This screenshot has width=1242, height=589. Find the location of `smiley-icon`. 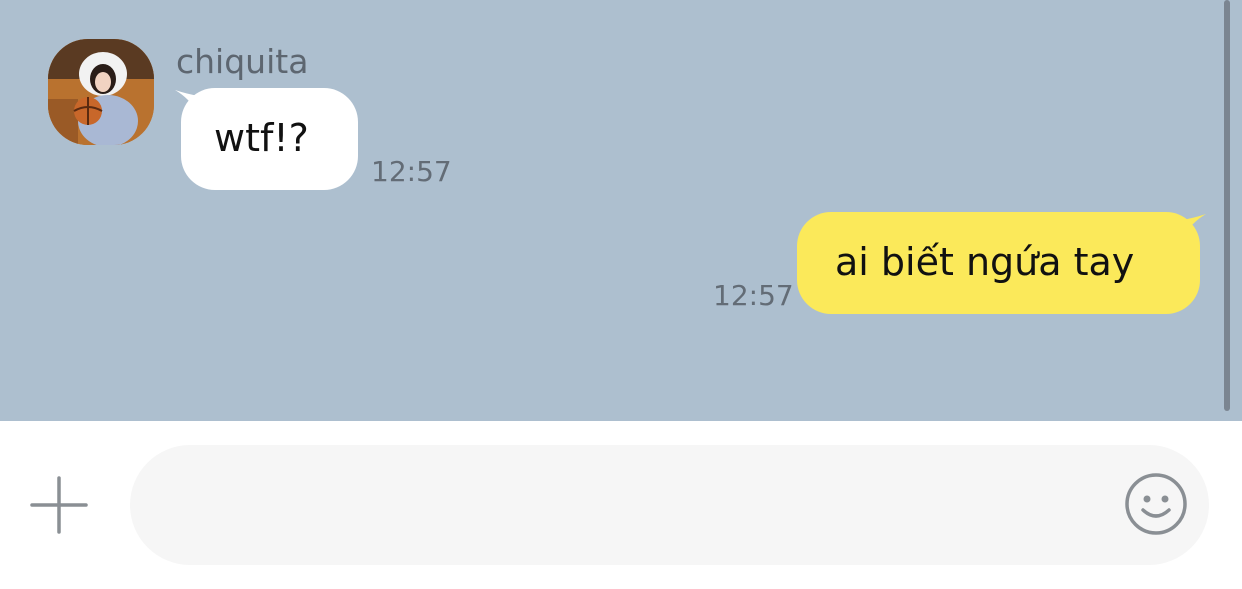

smiley-icon is located at coordinates (1156, 504).